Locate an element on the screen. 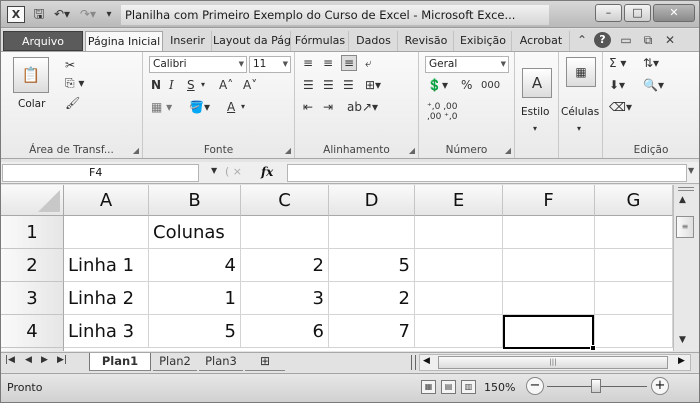 This screenshot has height=403, width=700. row-header: 1 is located at coordinates (32, 232).